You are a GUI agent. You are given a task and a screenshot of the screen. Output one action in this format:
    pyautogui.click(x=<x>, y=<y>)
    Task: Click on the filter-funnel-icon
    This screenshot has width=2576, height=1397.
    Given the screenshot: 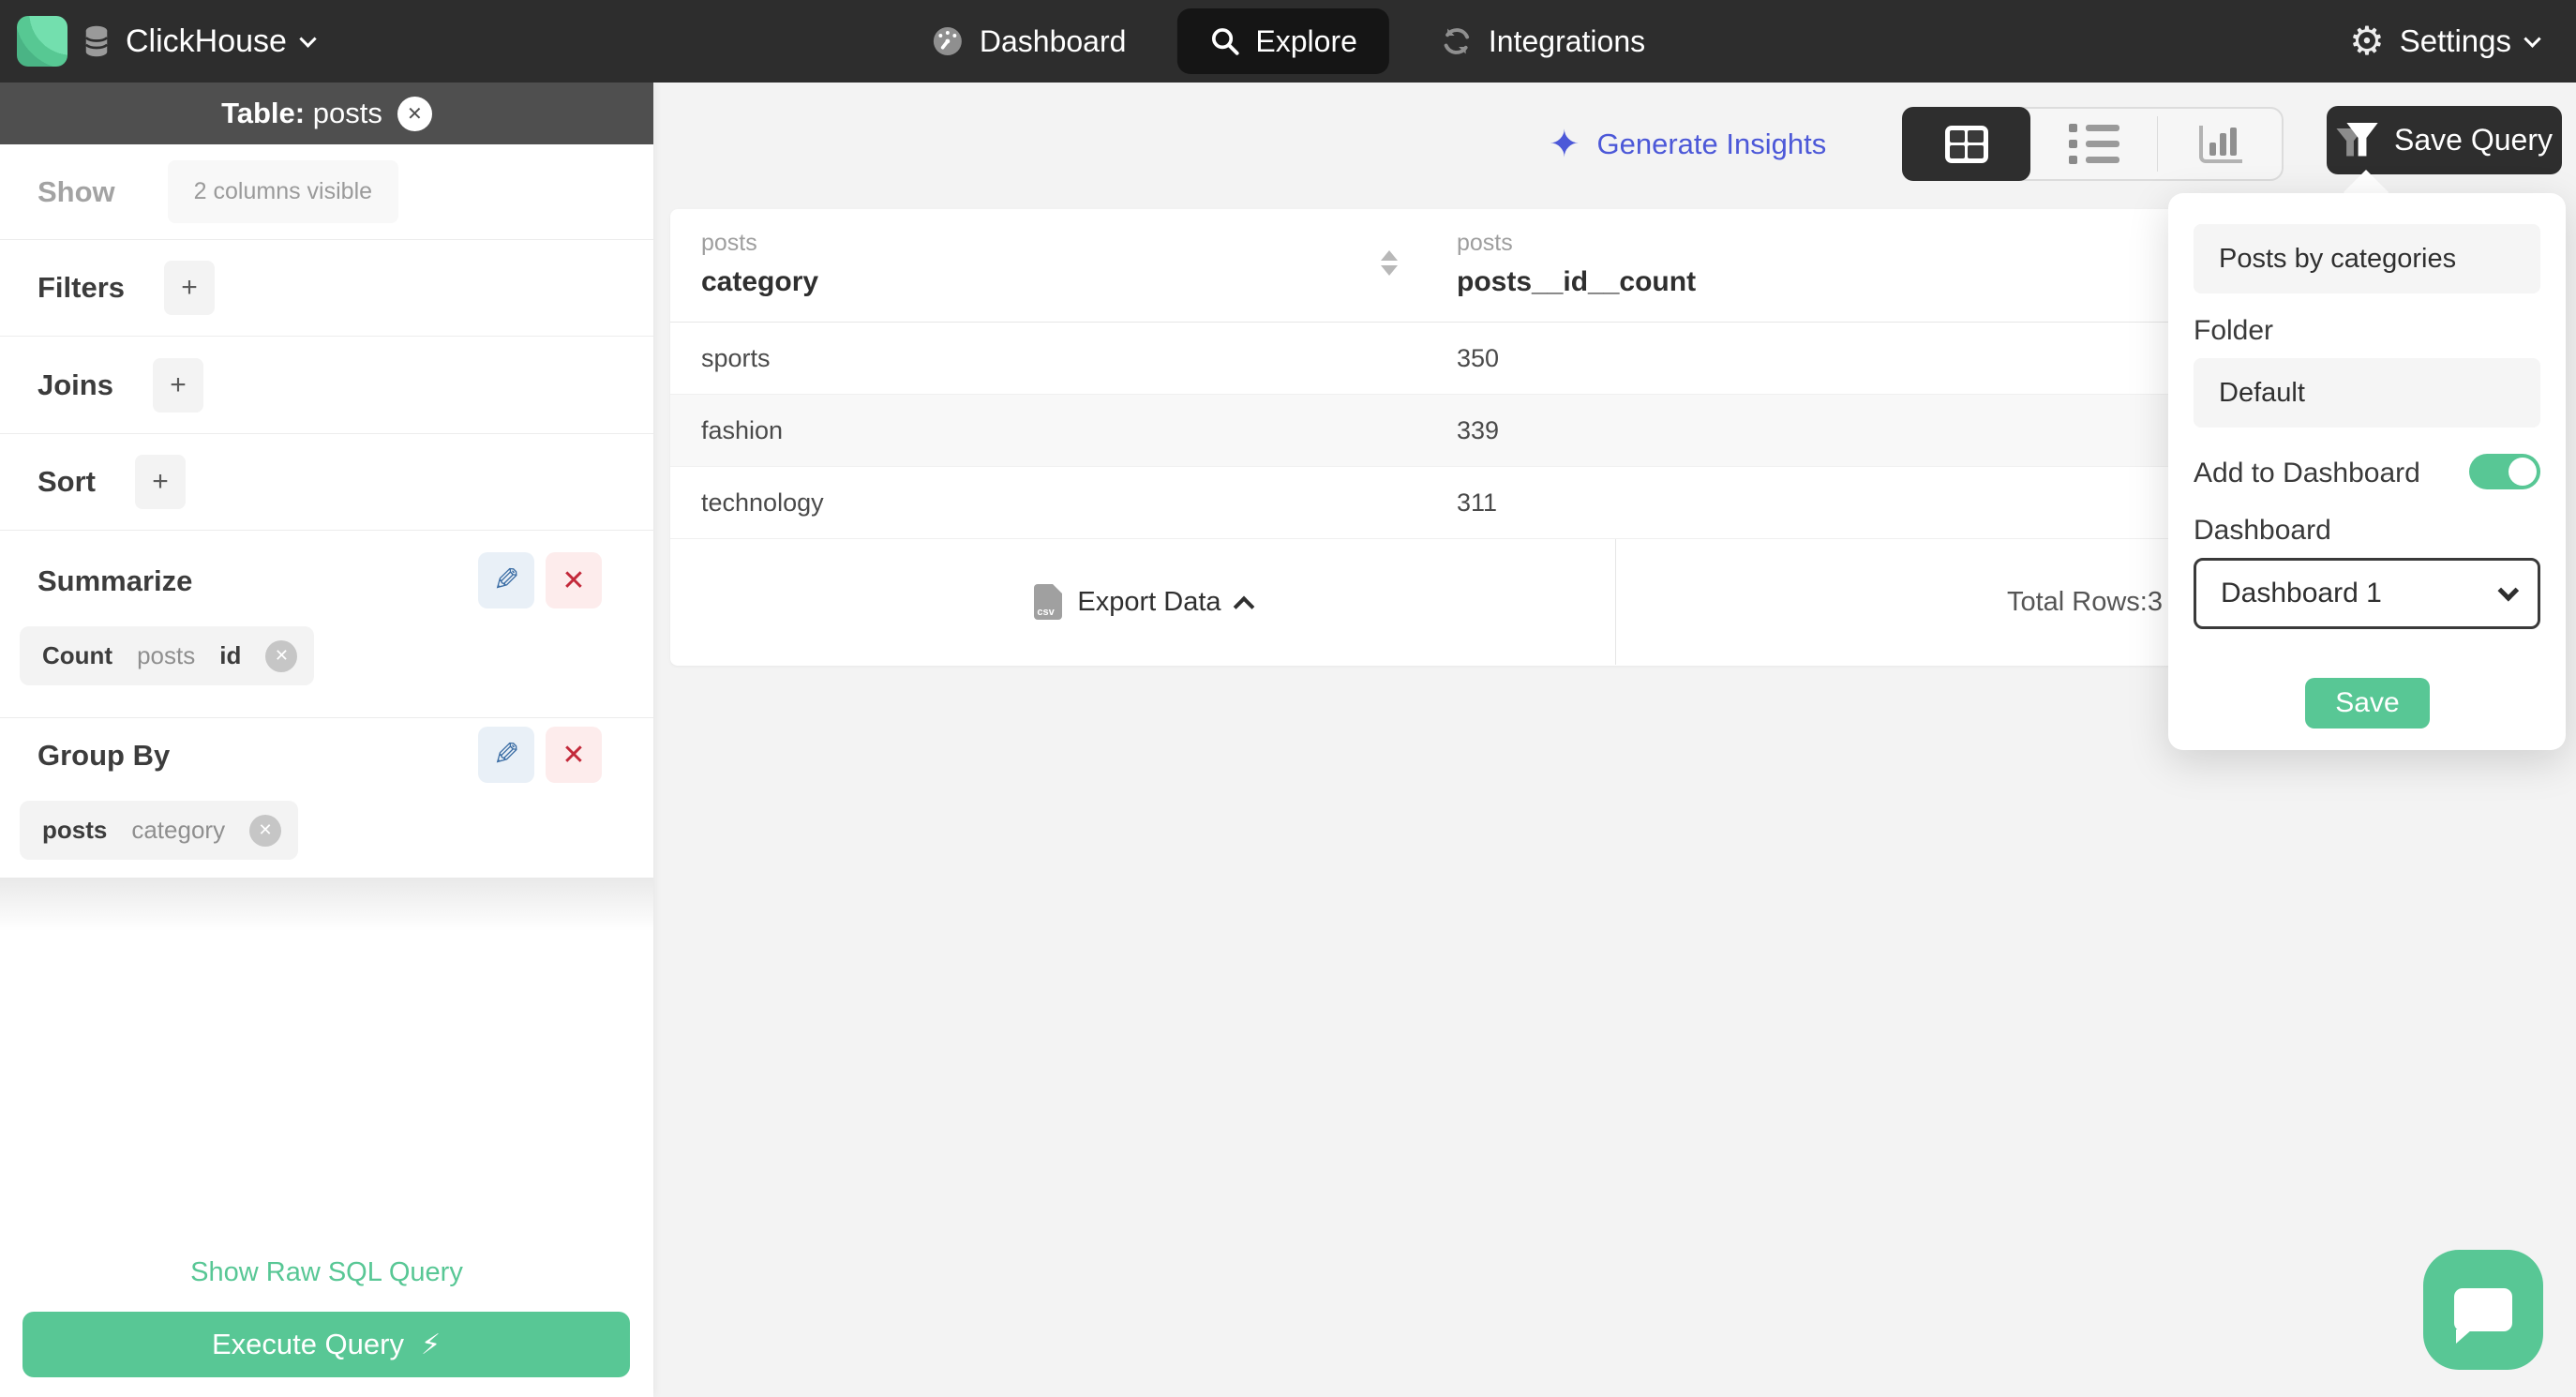 What is the action you would take?
    pyautogui.click(x=2357, y=140)
    